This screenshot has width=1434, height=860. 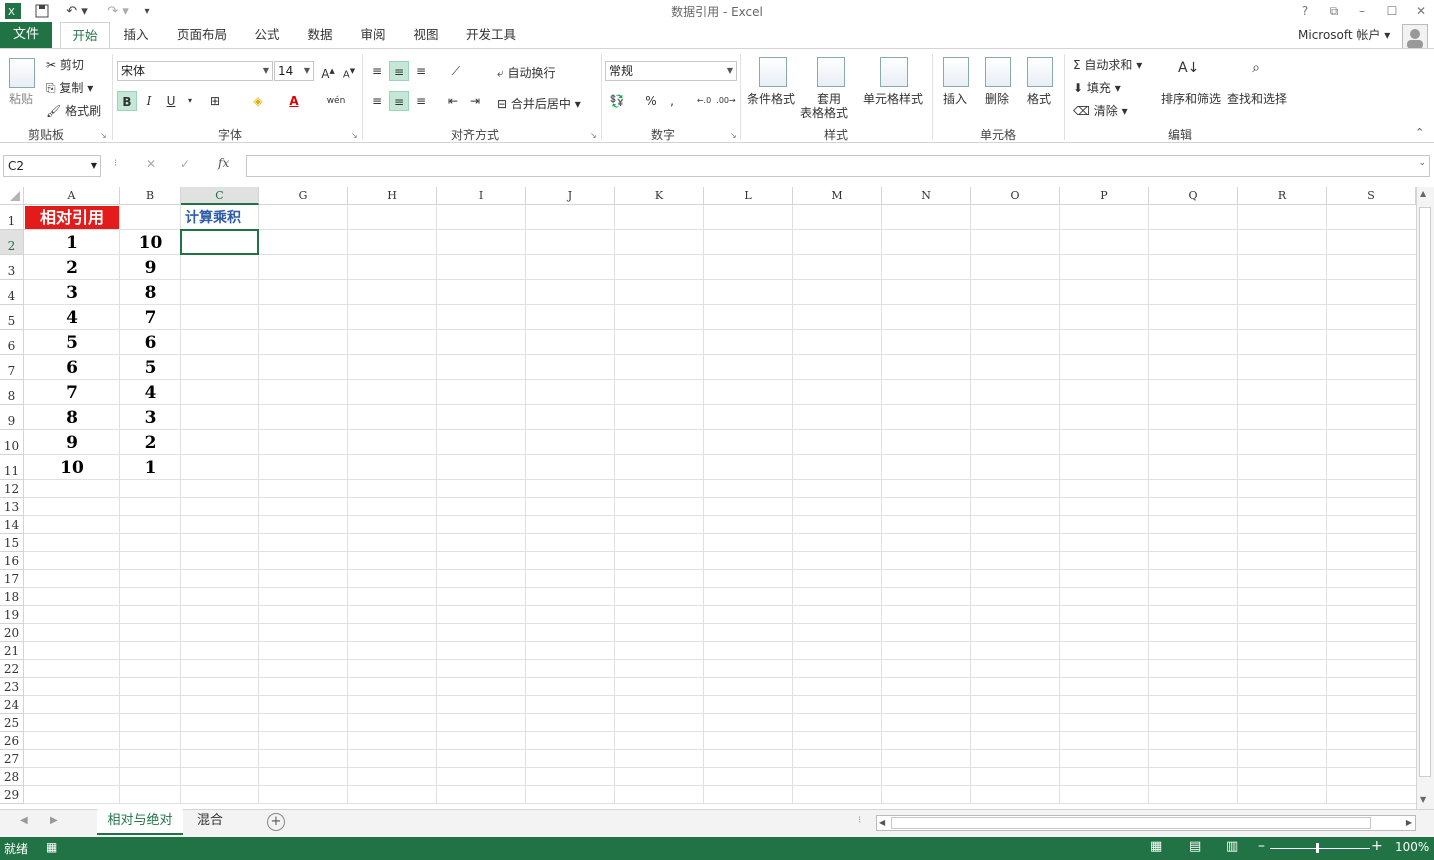 I want to click on expand-formula-icon: ⌄, so click(x=1422, y=163).